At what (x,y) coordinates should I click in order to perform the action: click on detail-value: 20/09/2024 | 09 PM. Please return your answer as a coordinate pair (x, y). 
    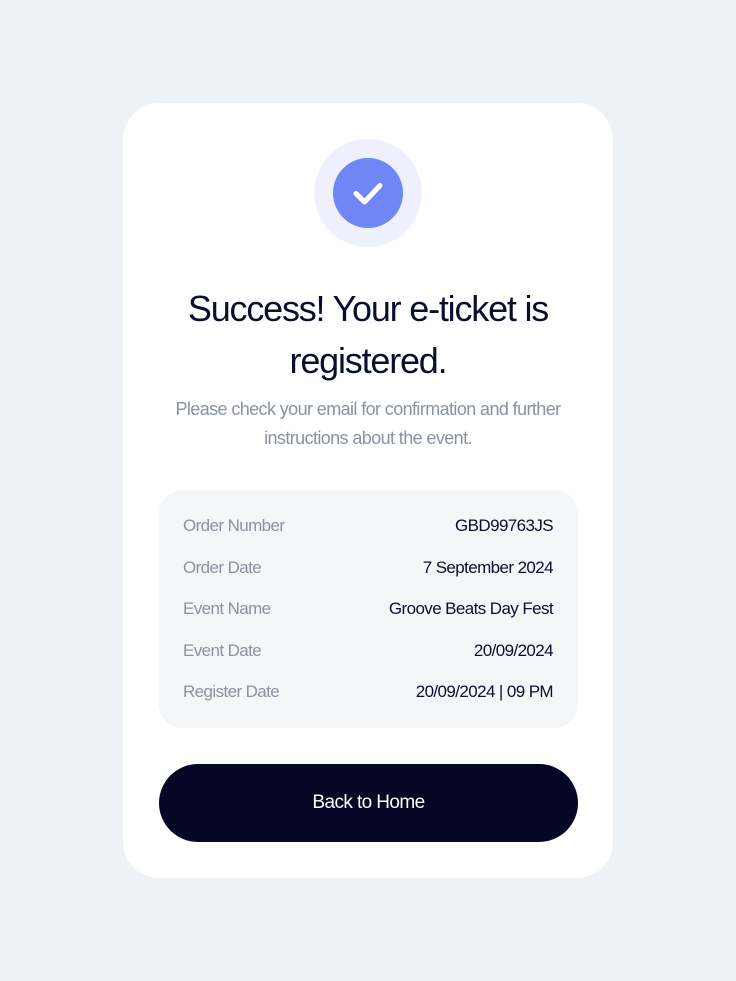
    Looking at the image, I should click on (484, 691).